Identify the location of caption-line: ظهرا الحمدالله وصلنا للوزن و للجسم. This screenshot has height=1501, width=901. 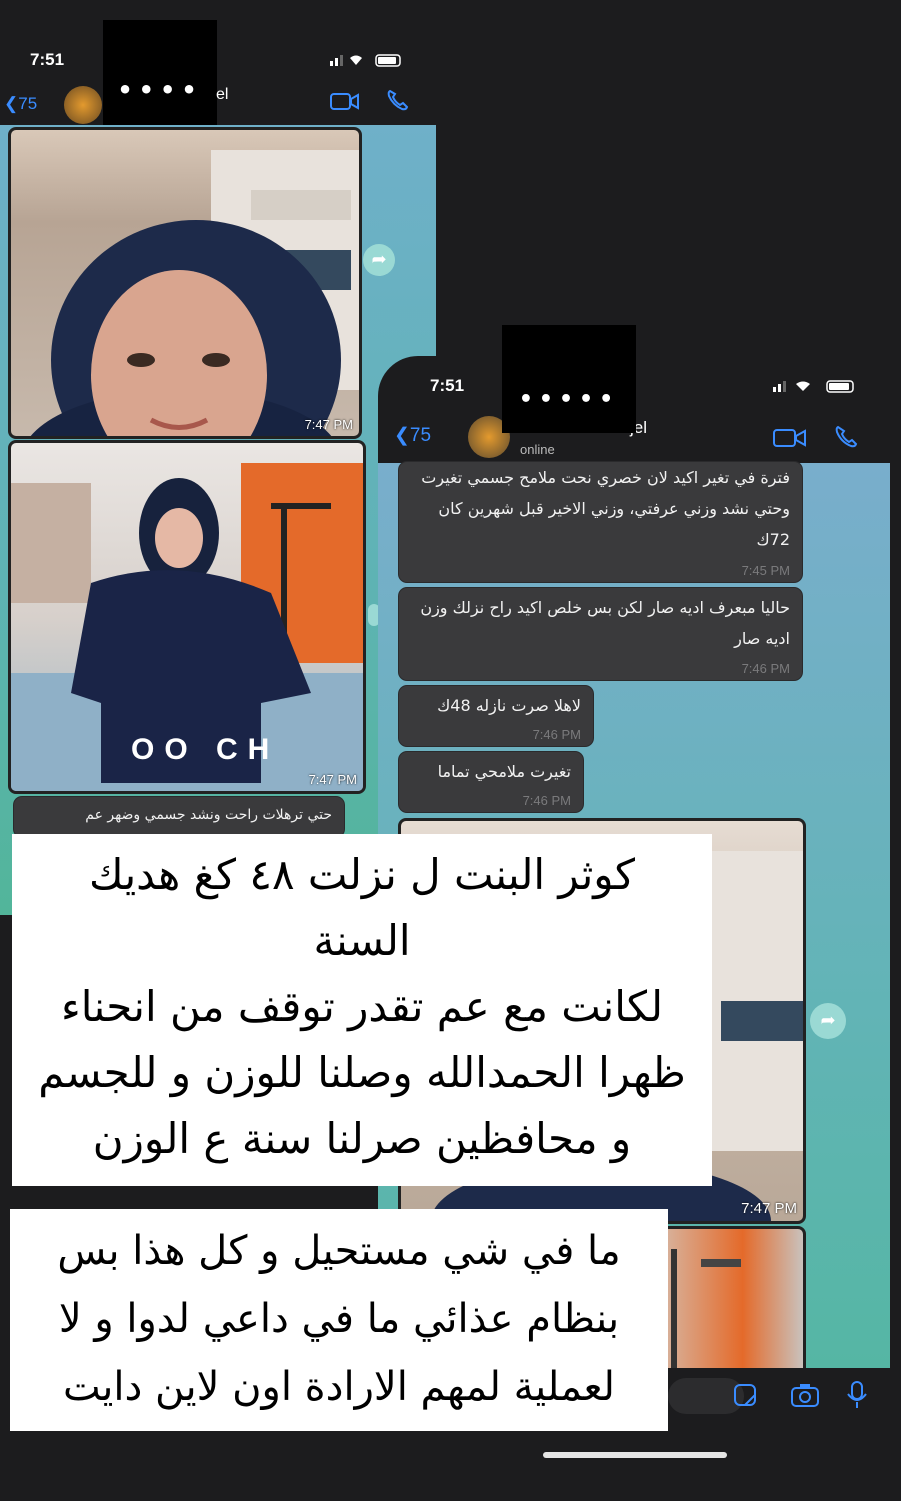
(362, 1072).